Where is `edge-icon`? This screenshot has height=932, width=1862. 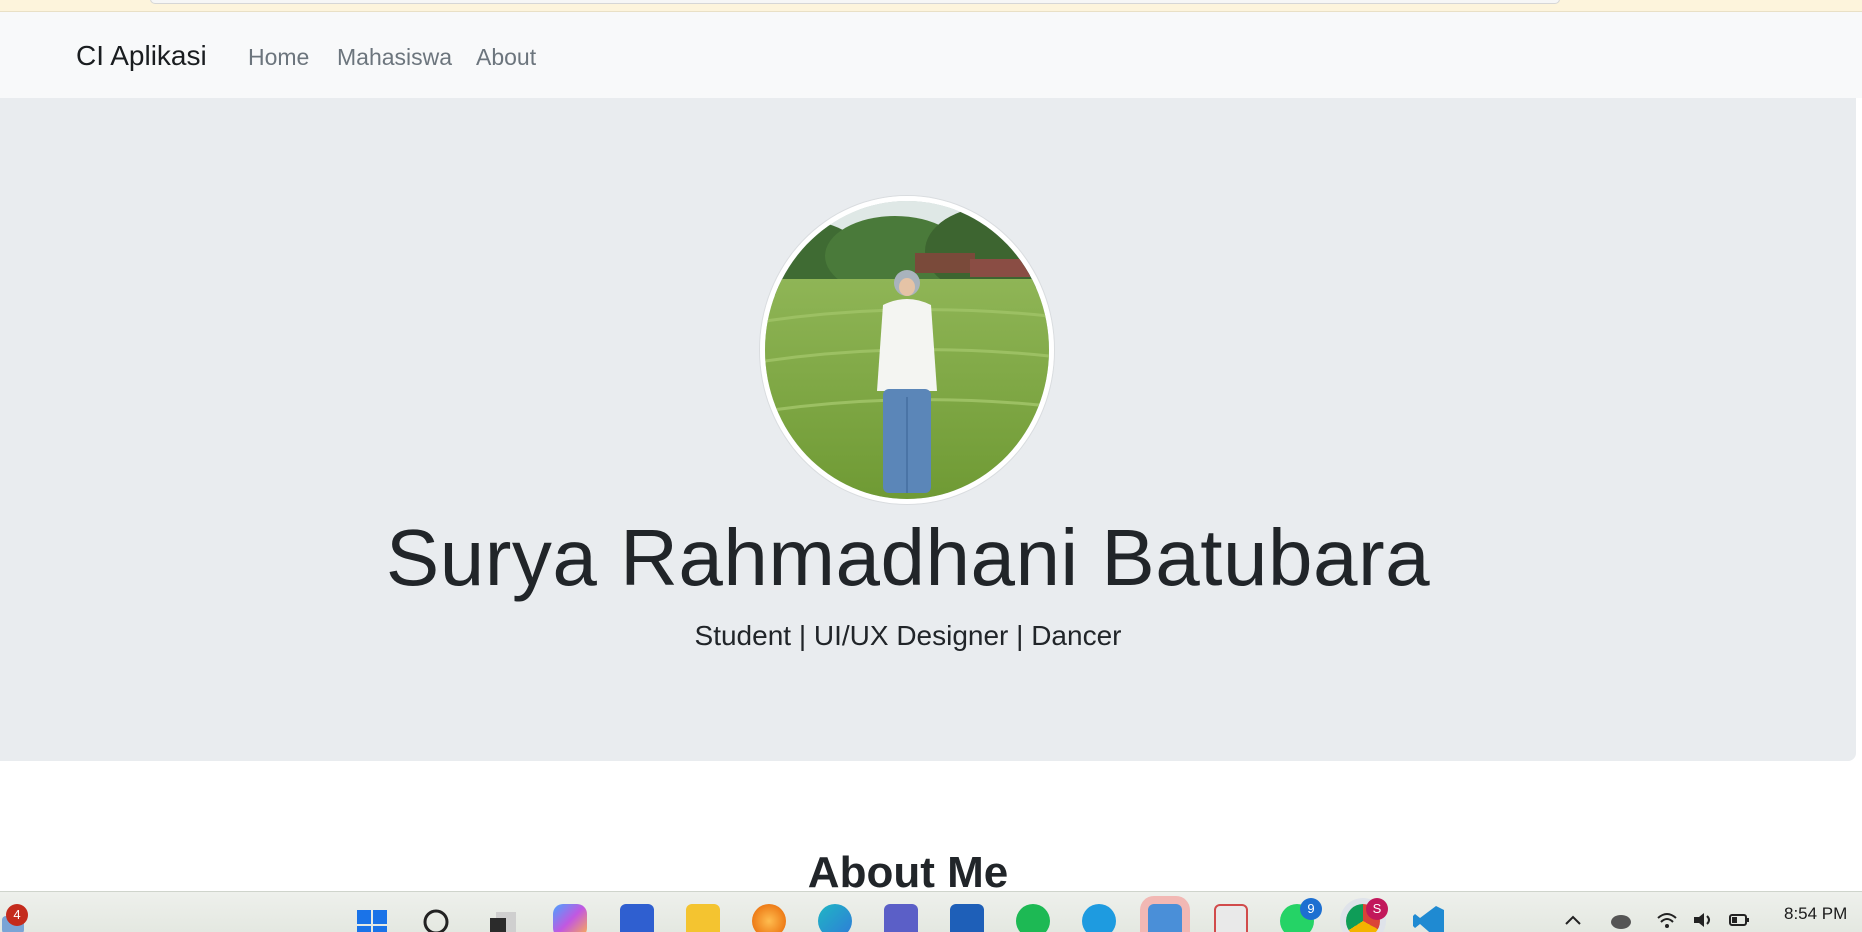
edge-icon is located at coordinates (835, 918).